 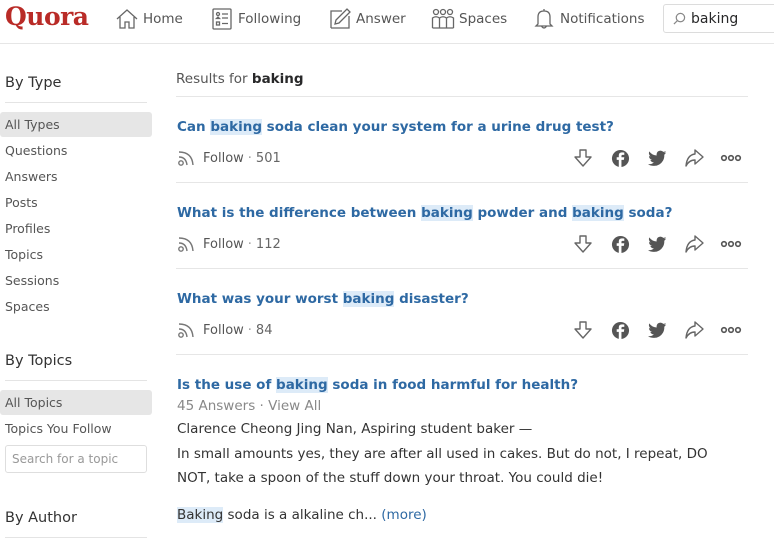 What do you see at coordinates (294, 406) in the screenshot?
I see `view-all-link: View All` at bounding box center [294, 406].